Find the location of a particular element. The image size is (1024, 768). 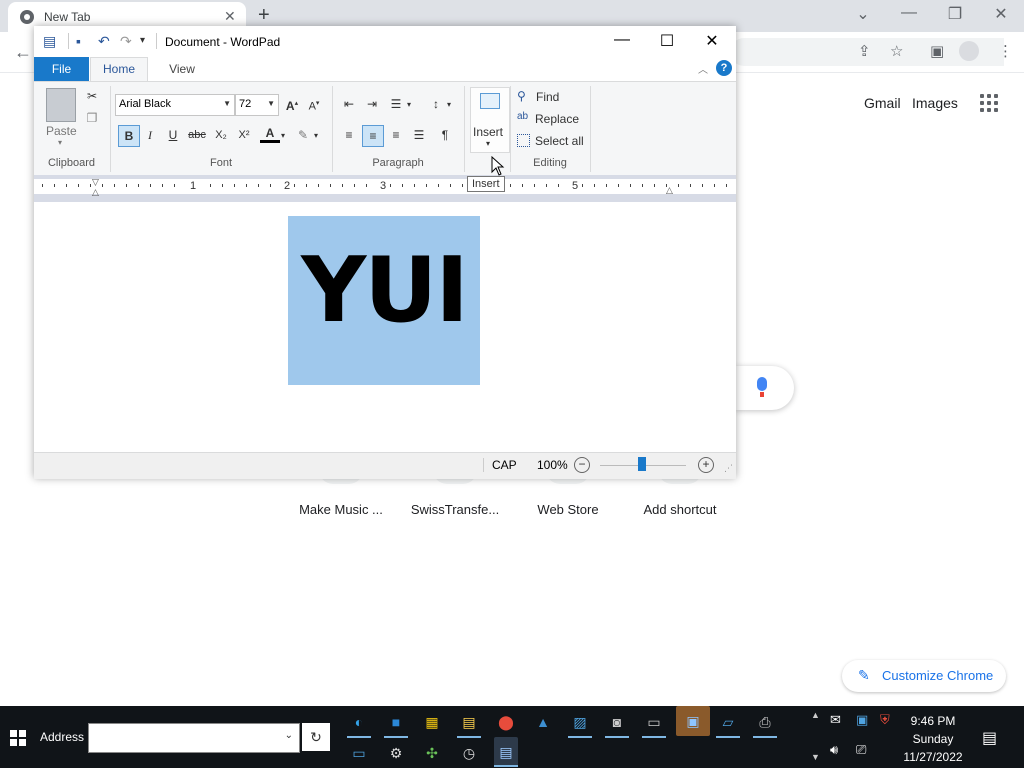

justify-icon: ☰ is located at coordinates (419, 135).